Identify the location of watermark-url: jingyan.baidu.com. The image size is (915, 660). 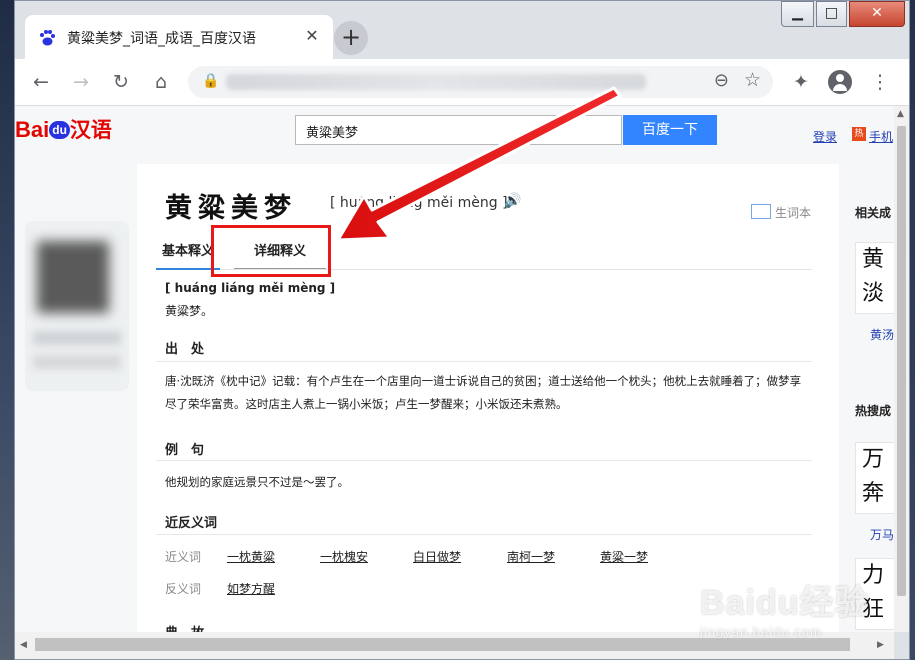
(761, 631).